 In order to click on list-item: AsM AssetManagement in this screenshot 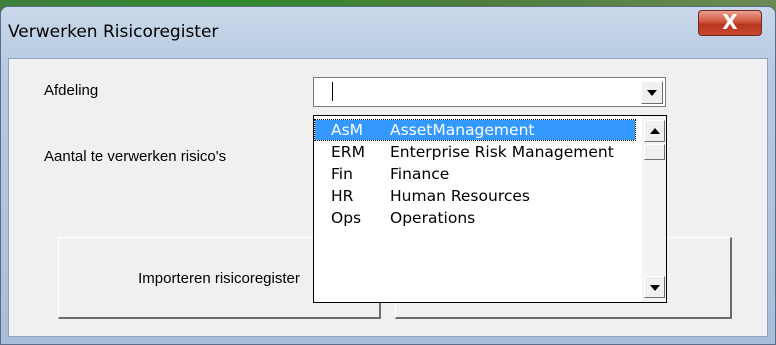, I will do `click(475, 130)`.